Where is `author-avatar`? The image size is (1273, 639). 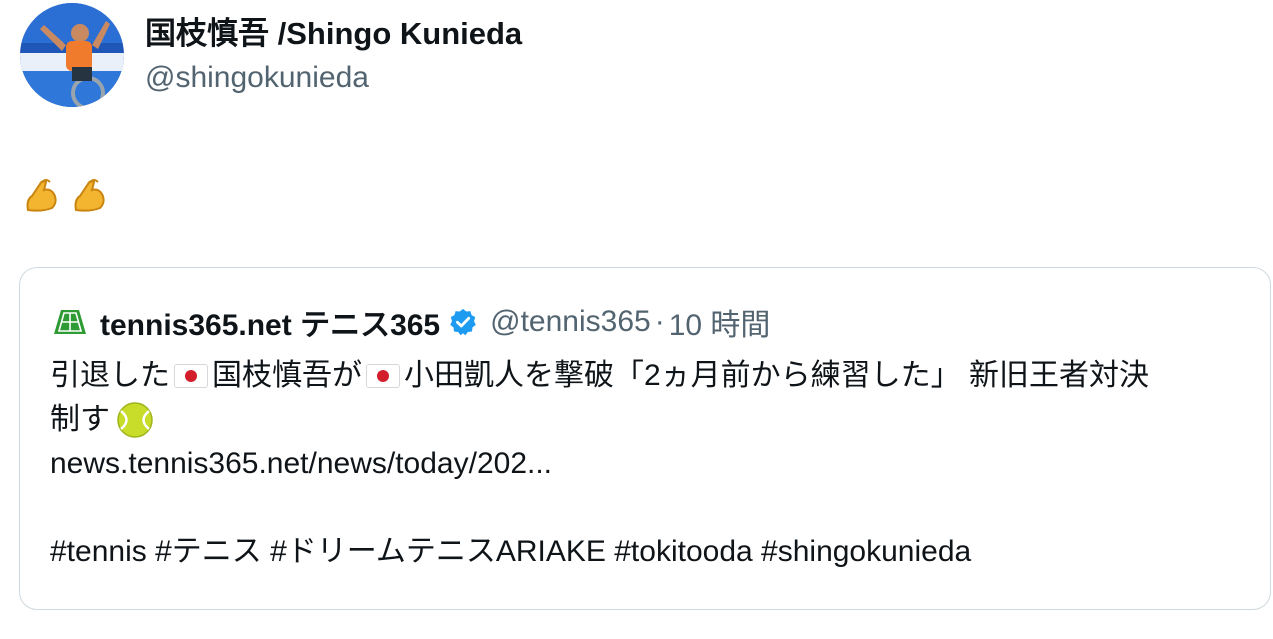 author-avatar is located at coordinates (72, 55).